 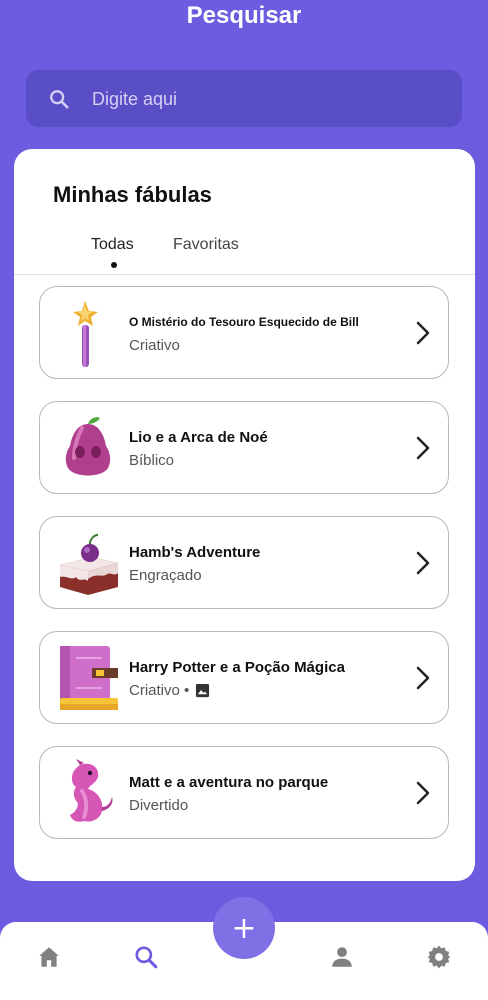 What do you see at coordinates (195, 552) in the screenshot?
I see `story-title: Hamb's Adventure` at bounding box center [195, 552].